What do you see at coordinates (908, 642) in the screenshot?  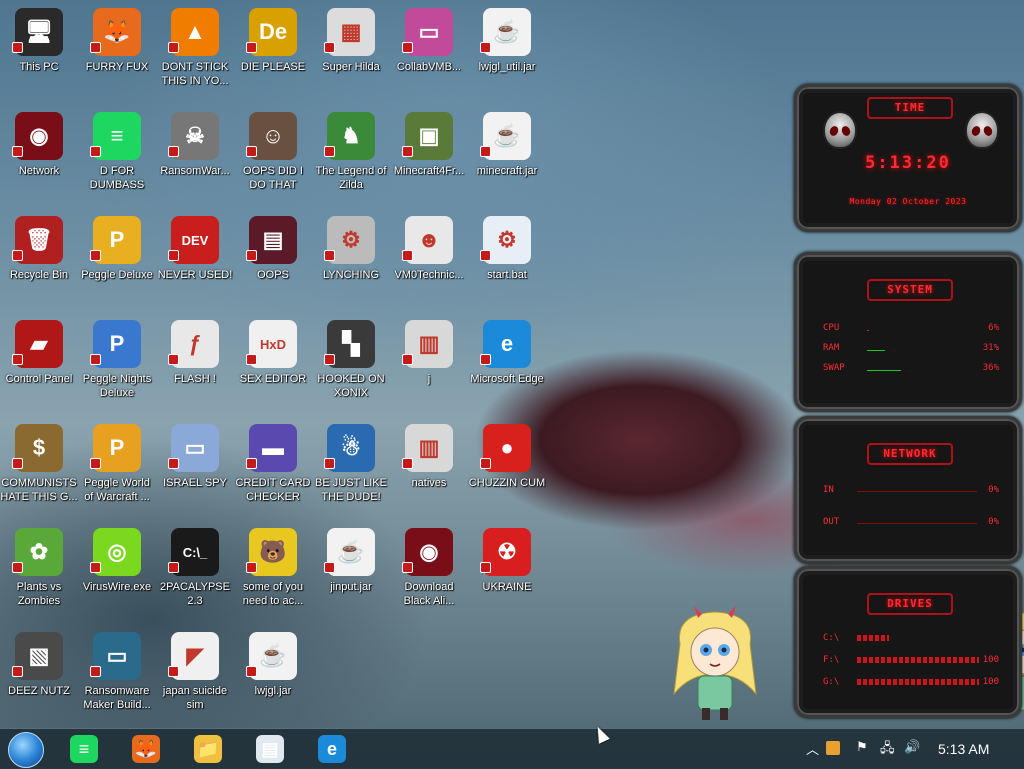 I see `drives-widget: DRIVES C:\ F:\ 100 G:\ 100` at bounding box center [908, 642].